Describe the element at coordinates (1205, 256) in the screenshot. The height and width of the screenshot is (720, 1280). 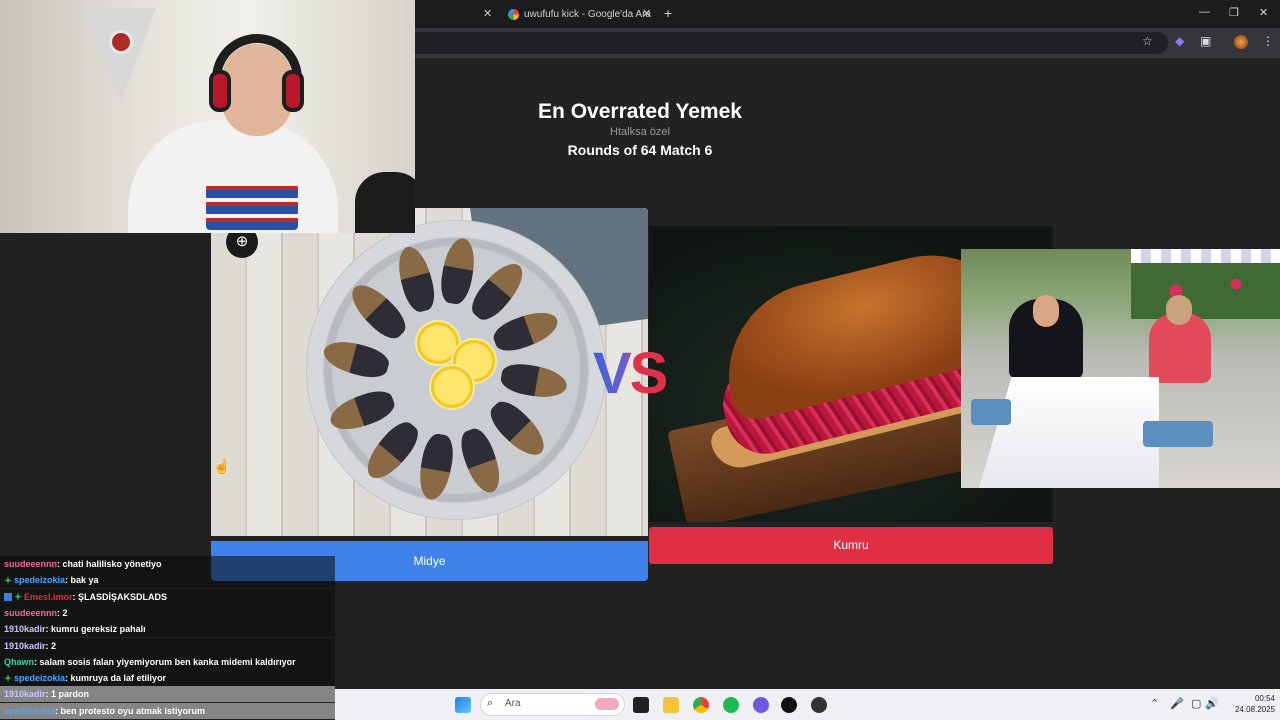
I see `awning` at that location.